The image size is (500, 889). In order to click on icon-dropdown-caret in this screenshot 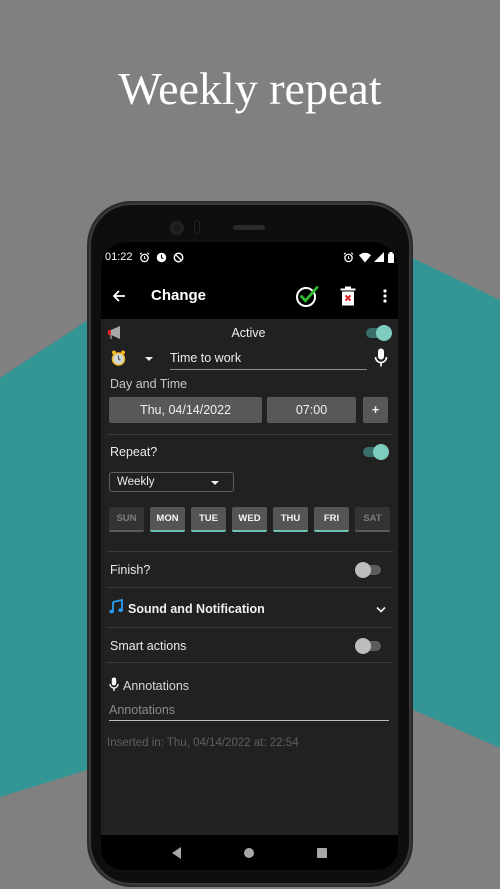, I will do `click(149, 359)`.